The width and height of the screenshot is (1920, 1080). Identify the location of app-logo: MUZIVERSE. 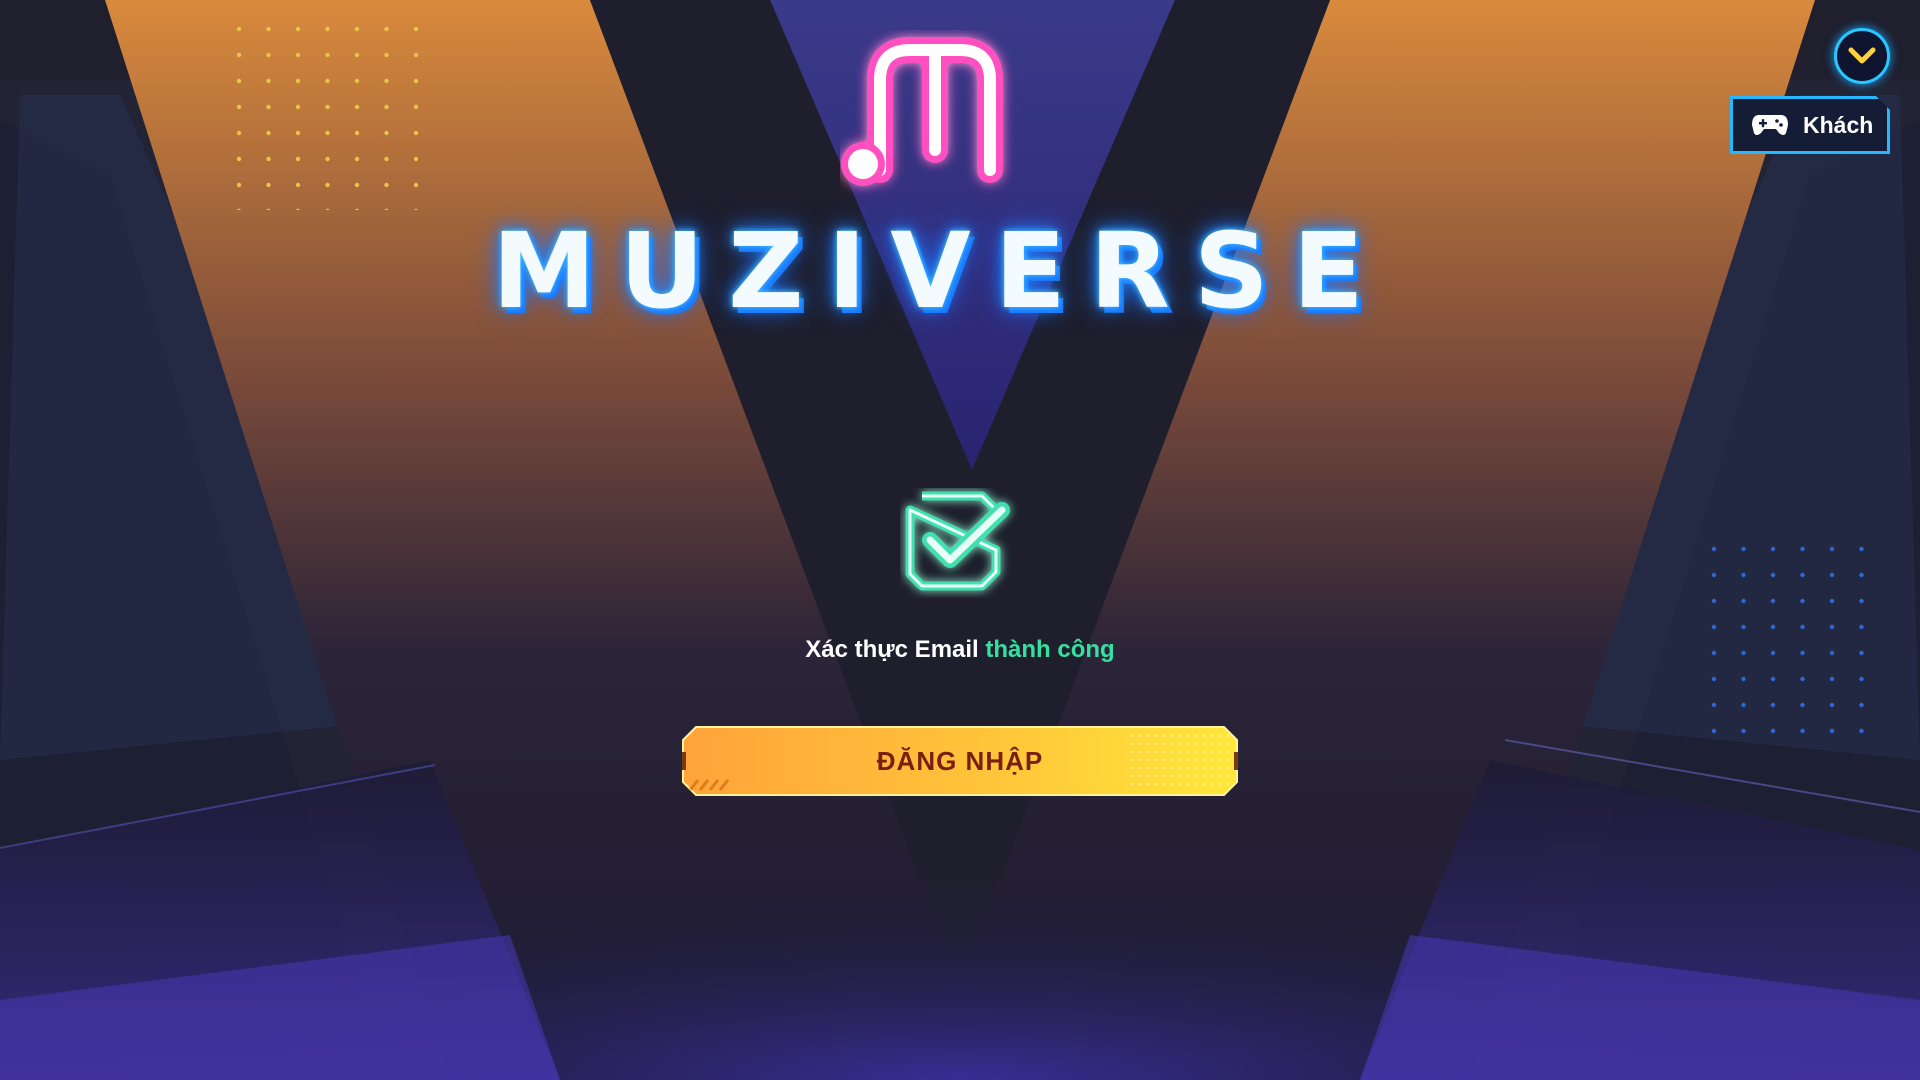
(940, 181).